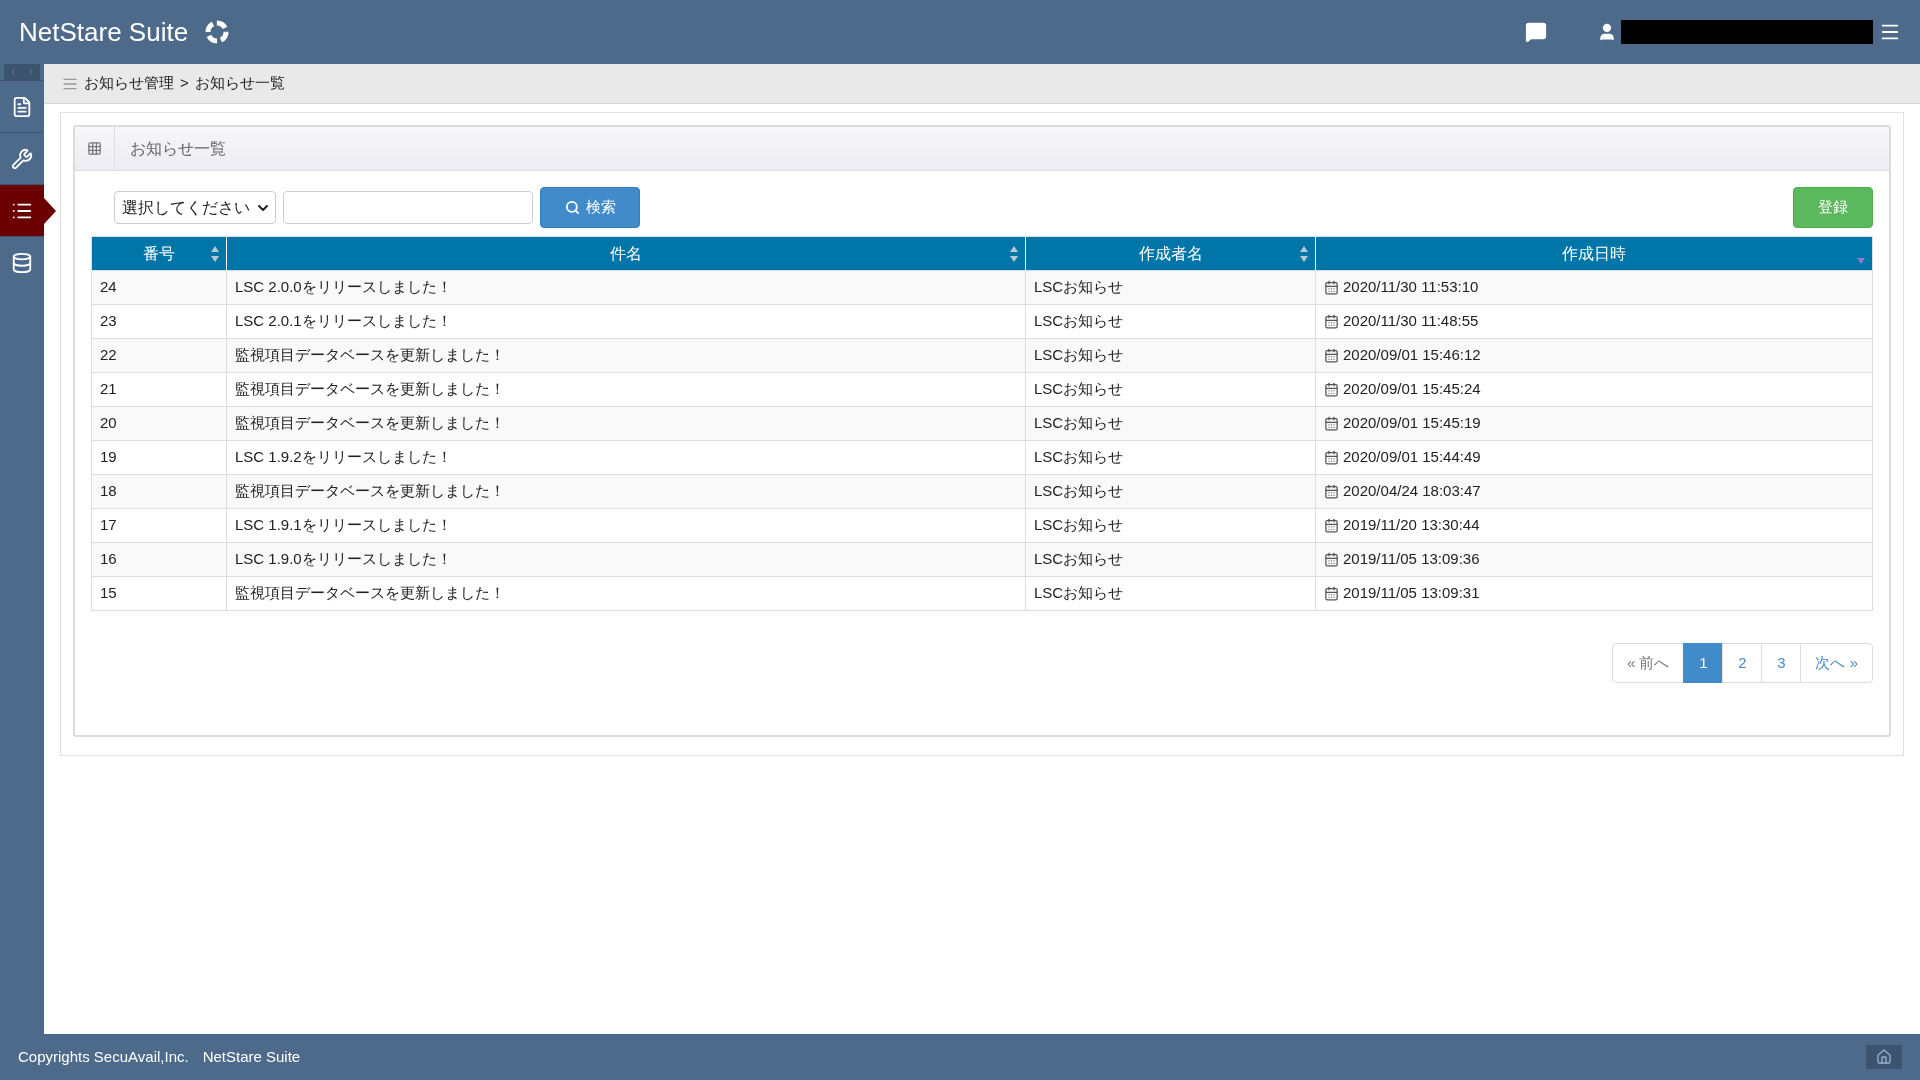  I want to click on search-icon, so click(572, 207).